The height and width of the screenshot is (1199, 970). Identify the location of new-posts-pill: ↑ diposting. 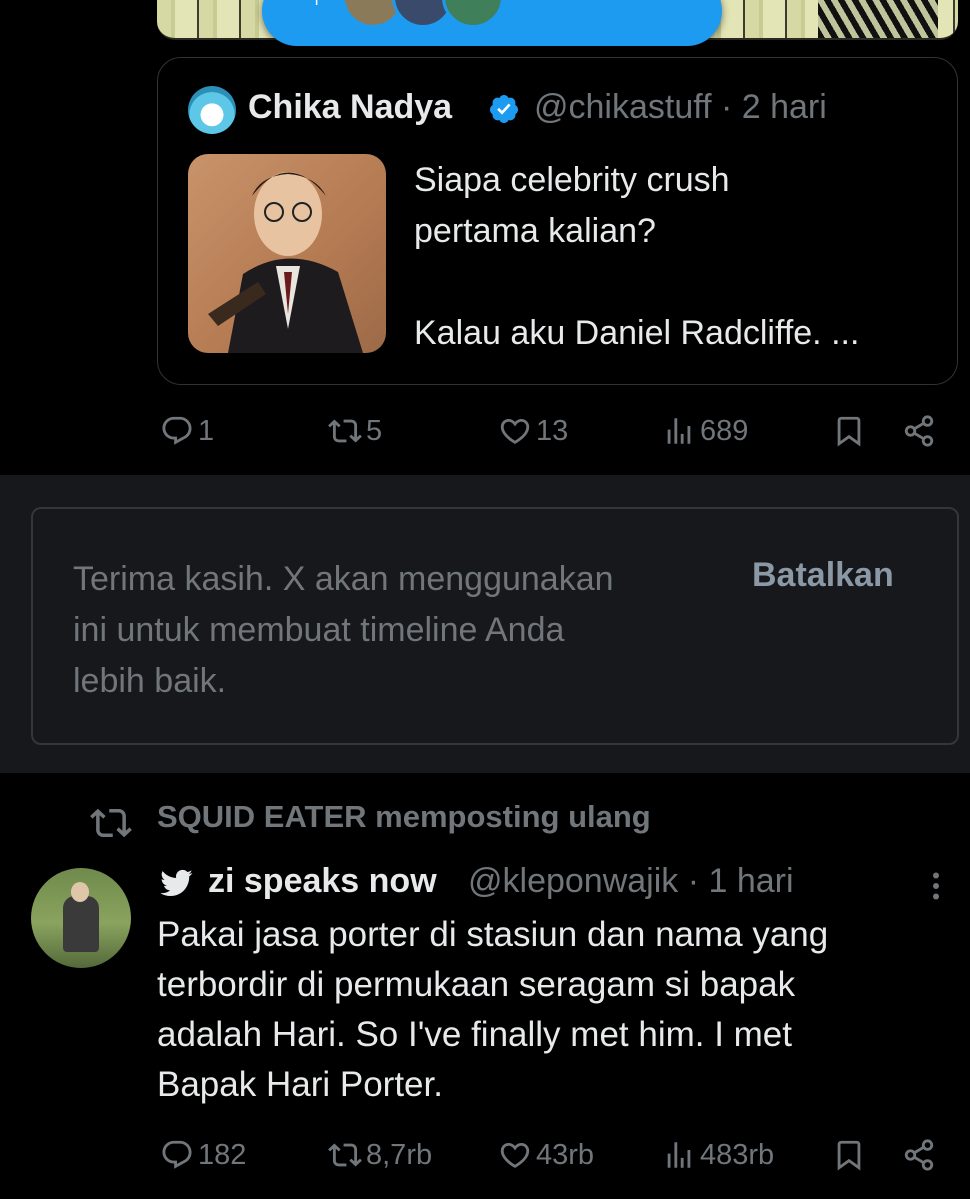
(492, 23).